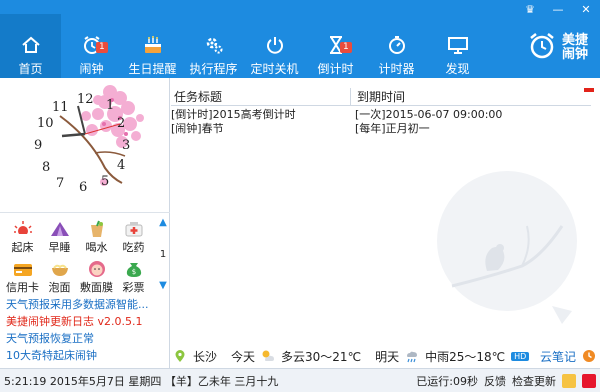  I want to click on rain-icon, so click(412, 356).